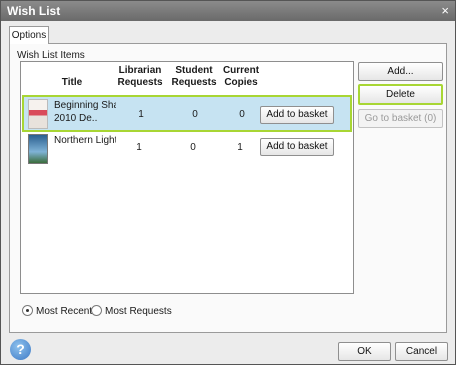 This screenshot has height=365, width=456. What do you see at coordinates (29, 35) in the screenshot?
I see `tab-options: Options` at bounding box center [29, 35].